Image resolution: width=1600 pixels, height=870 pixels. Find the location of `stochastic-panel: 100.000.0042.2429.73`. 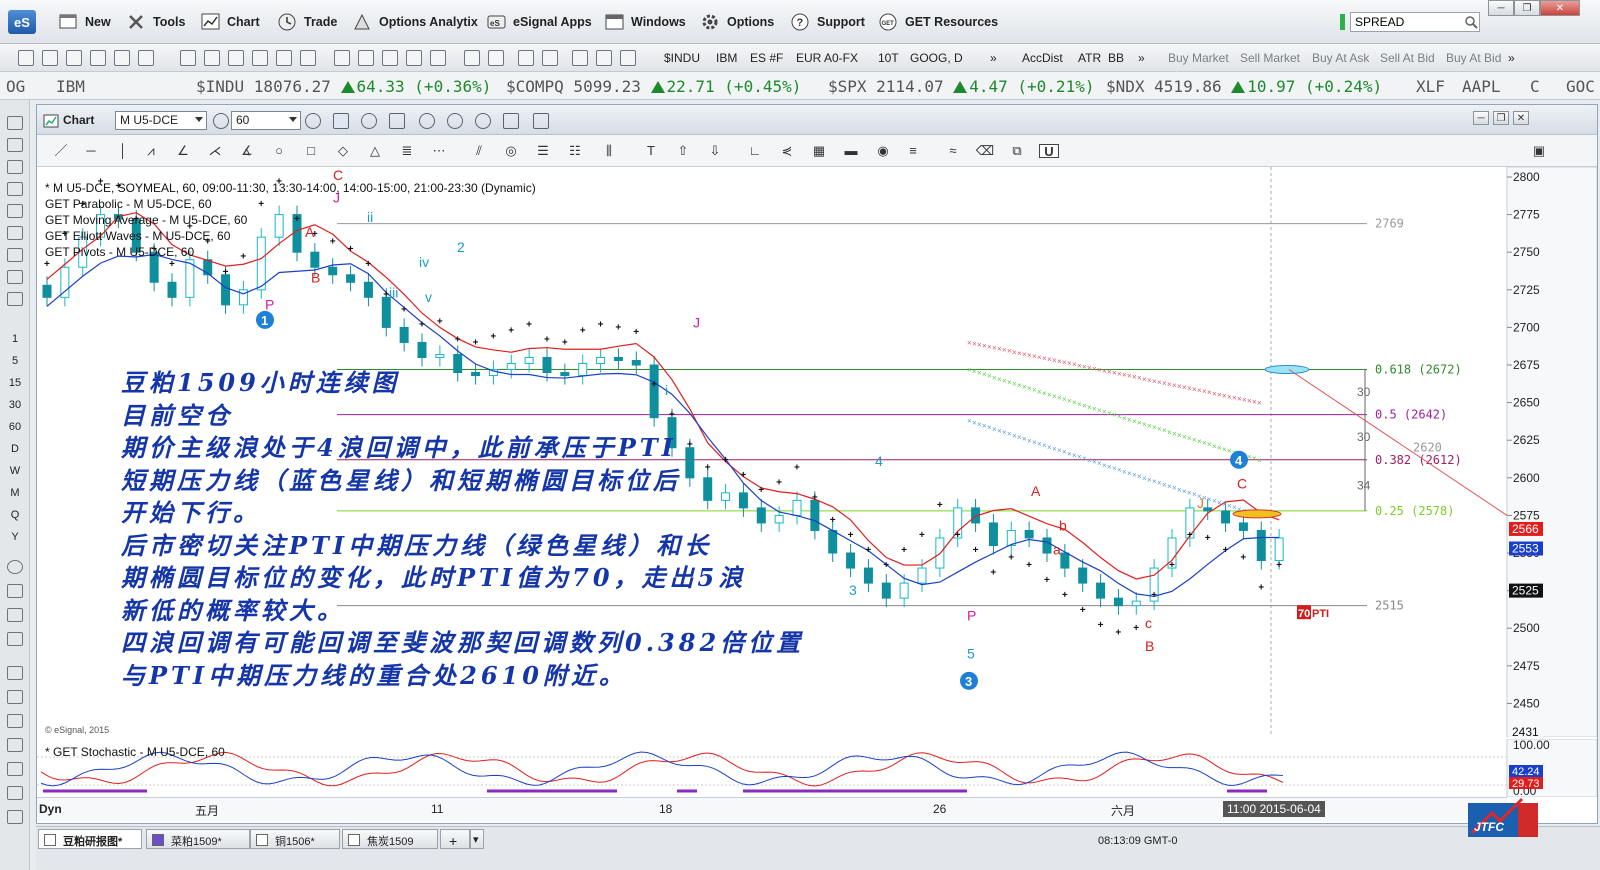

stochastic-panel: 100.000.0042.2429.73 is located at coordinates (817, 768).